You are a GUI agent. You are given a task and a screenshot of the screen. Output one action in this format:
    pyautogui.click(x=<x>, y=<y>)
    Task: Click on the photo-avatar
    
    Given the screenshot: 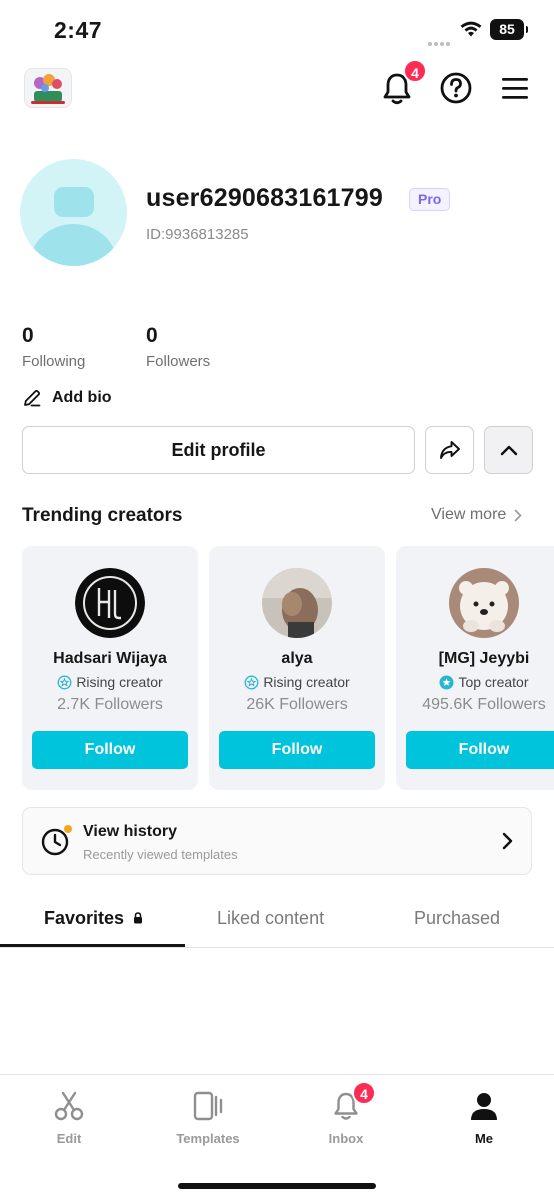 What is the action you would take?
    pyautogui.click(x=297, y=603)
    